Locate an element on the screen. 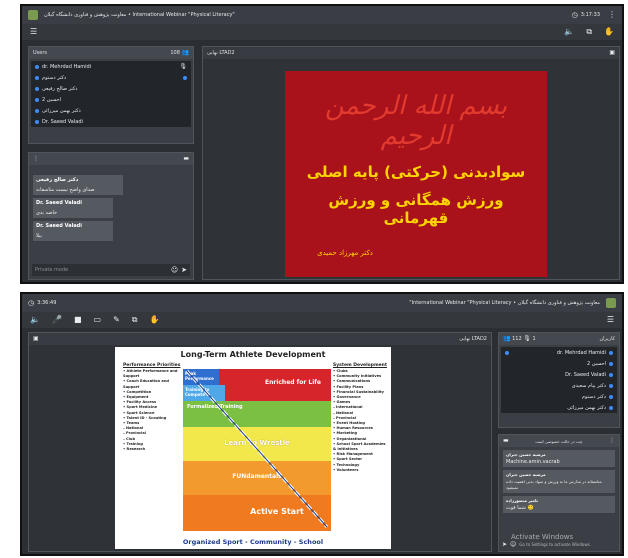  top-toolbar: ☰ 🔈 ⧉ ✋ is located at coordinates (322, 32).